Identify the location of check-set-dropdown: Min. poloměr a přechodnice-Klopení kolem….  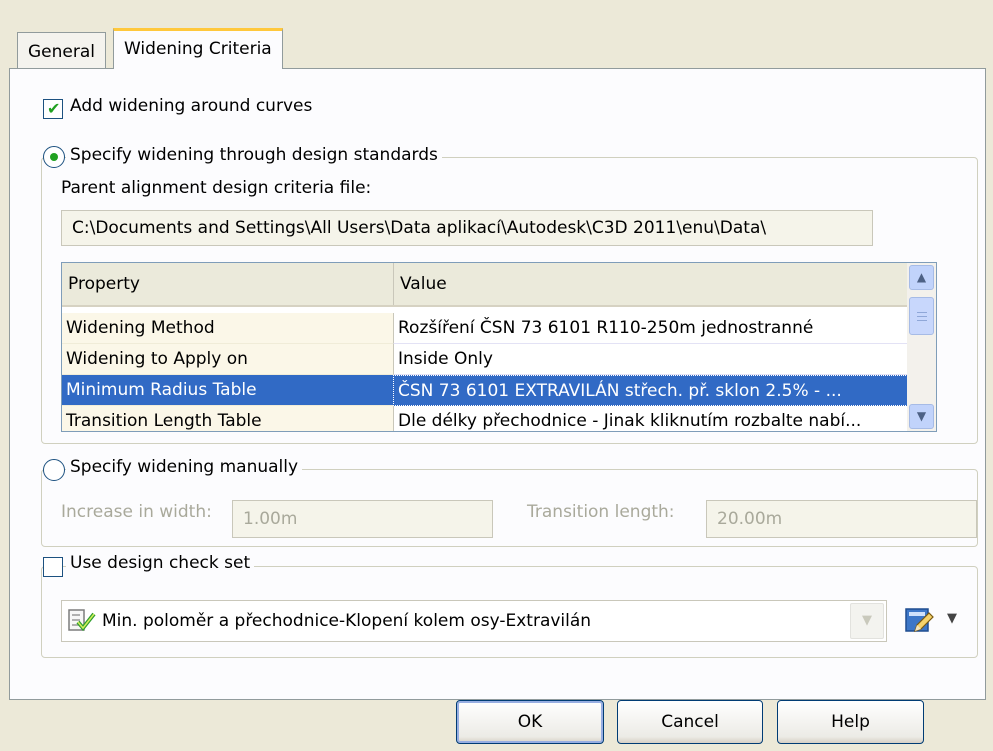
(474, 621).